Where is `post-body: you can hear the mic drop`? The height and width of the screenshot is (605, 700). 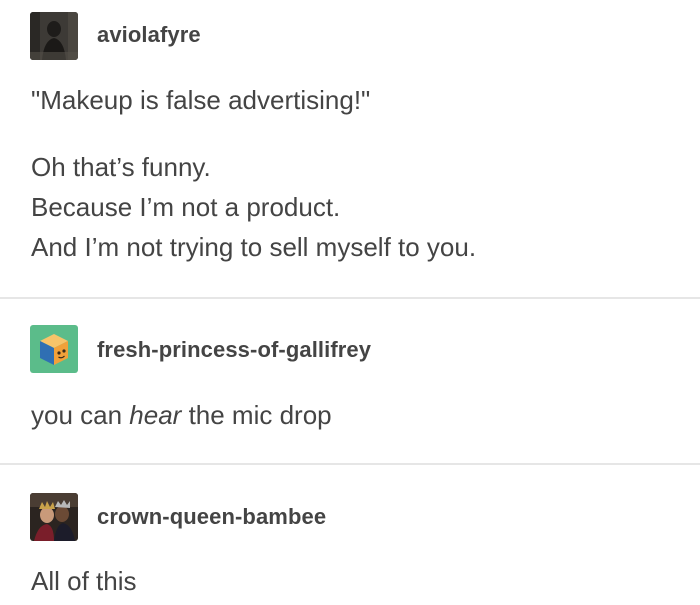 post-body: you can hear the mic drop is located at coordinates (181, 415).